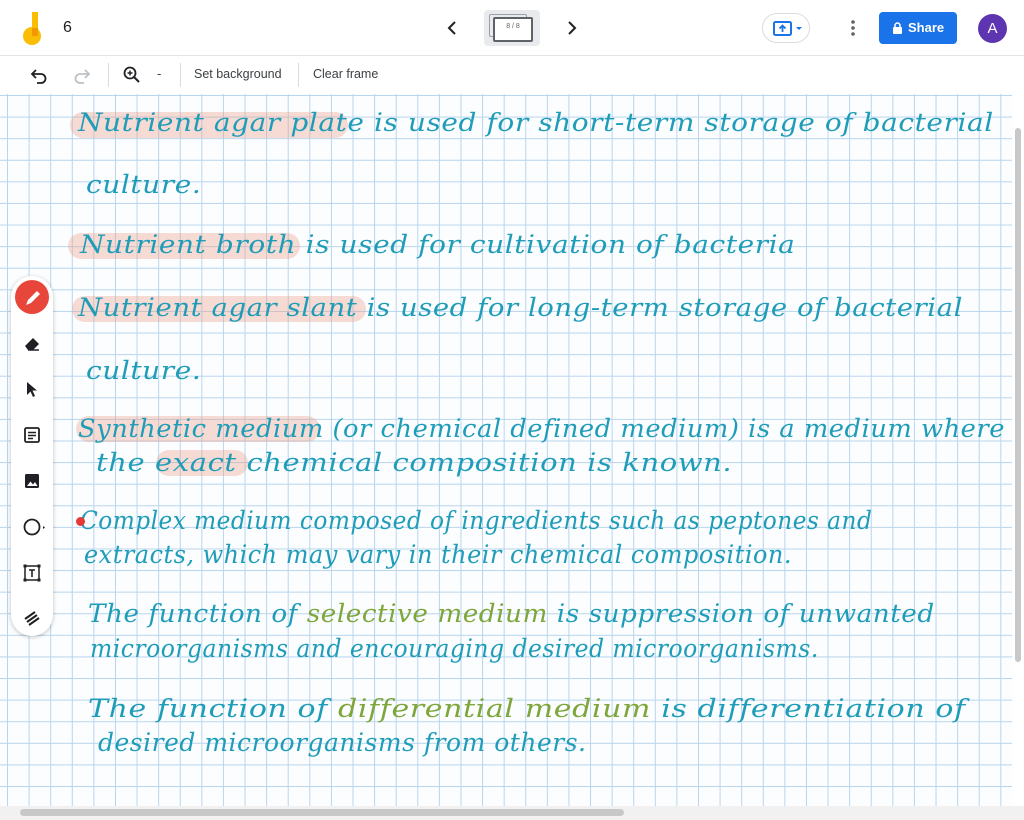  I want to click on more-vert-icon, so click(853, 28).